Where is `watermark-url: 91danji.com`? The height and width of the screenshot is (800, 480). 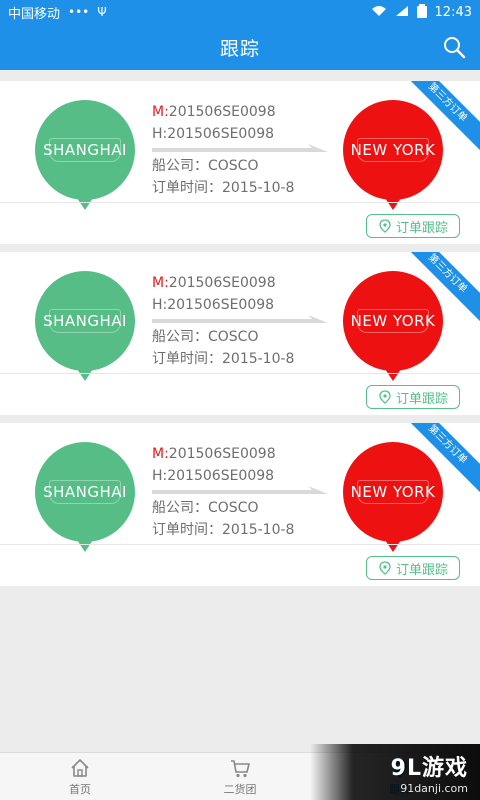
watermark-url: 91danji.com is located at coordinates (434, 788).